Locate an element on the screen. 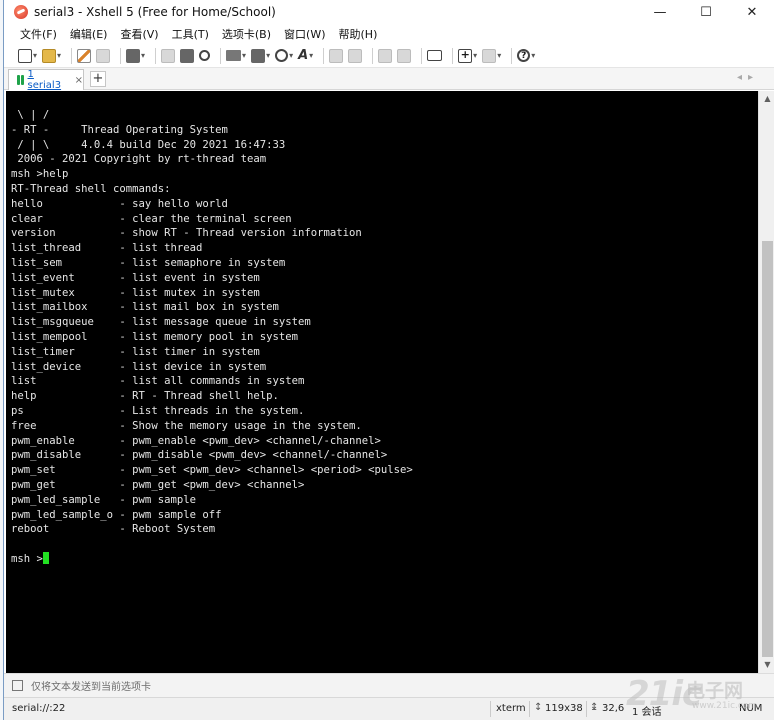 This screenshot has width=774, height=720. help-icon: ? is located at coordinates (524, 55).